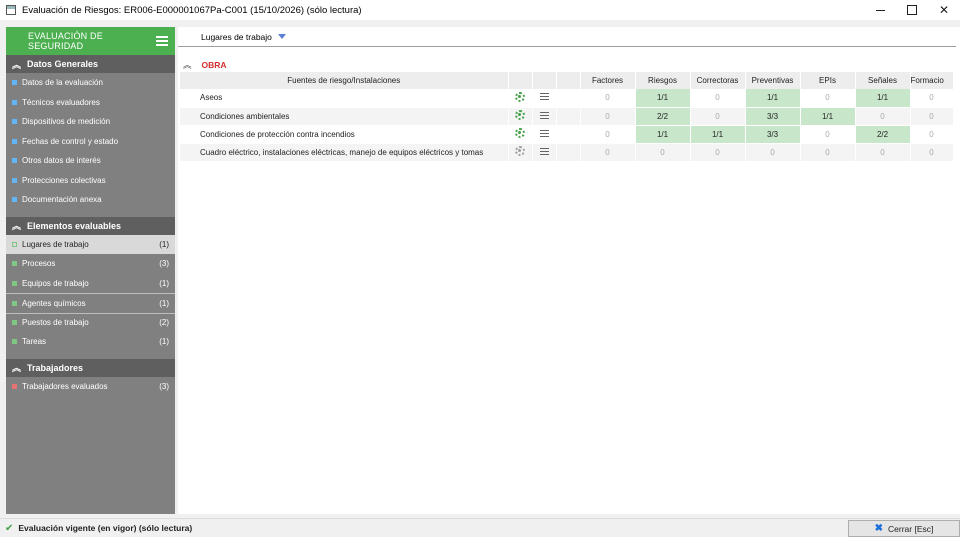  Describe the element at coordinates (90, 284) in the screenshot. I see `sidebar-item: Equipos de trabajo (1)` at that location.